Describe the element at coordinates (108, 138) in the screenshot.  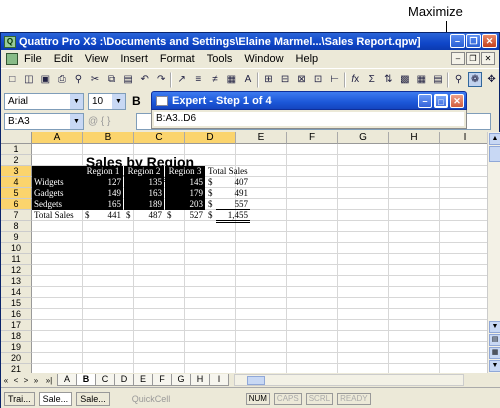
I see `column-header-b: B` at that location.